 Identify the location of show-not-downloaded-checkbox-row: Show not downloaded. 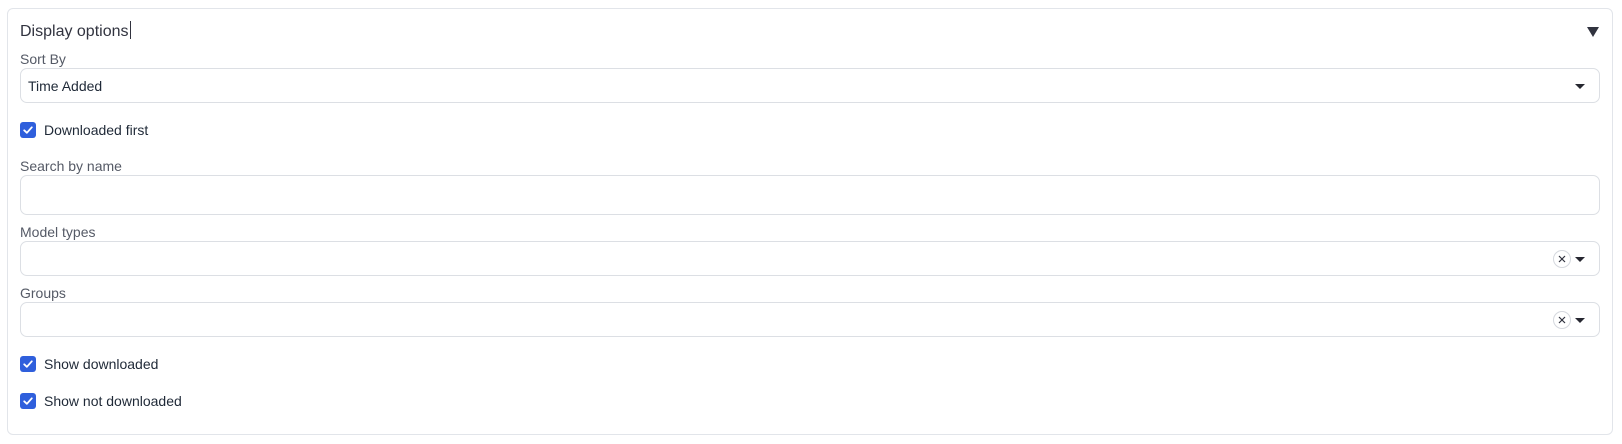
(101, 401).